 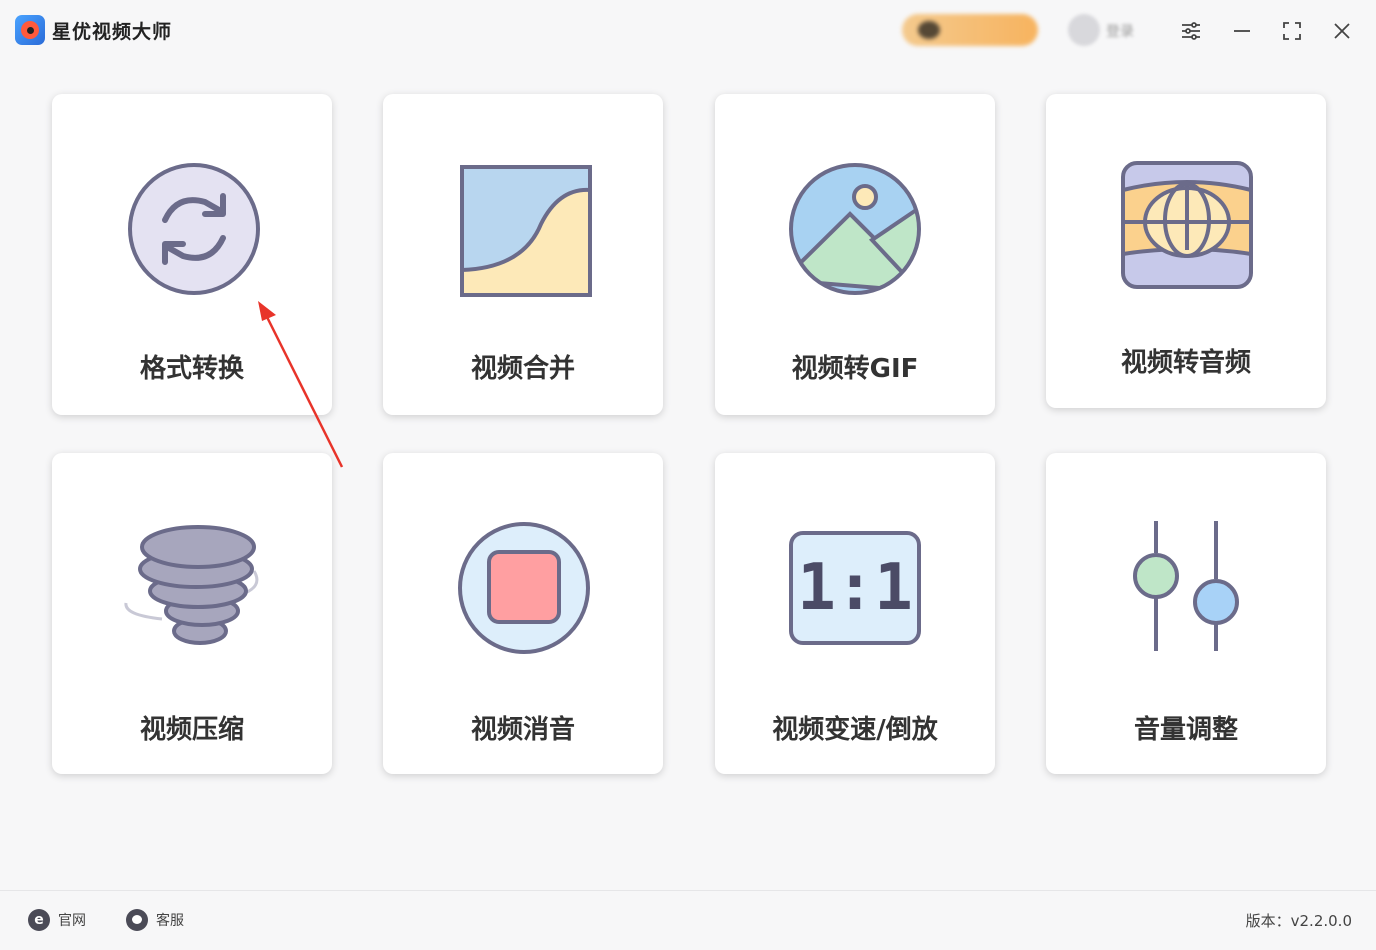 What do you see at coordinates (1084, 30) in the screenshot?
I see `avatar` at bounding box center [1084, 30].